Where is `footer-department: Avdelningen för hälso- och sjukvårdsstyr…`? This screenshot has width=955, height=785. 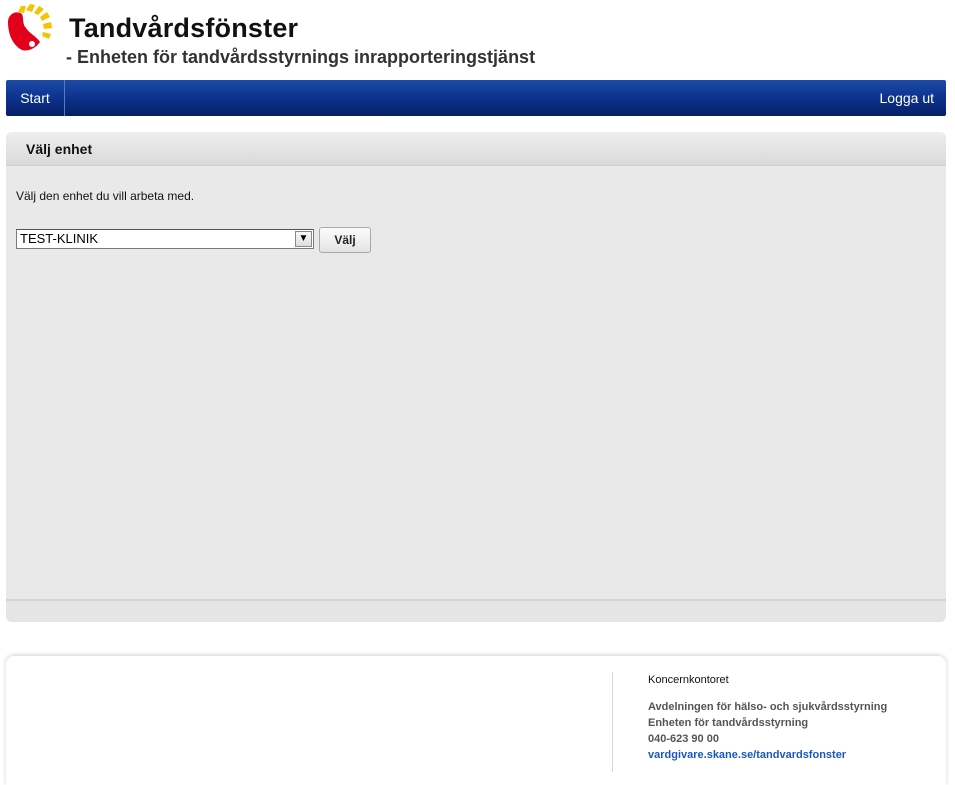 footer-department: Avdelningen för hälso- och sjukvårdsstyr… is located at coordinates (768, 707).